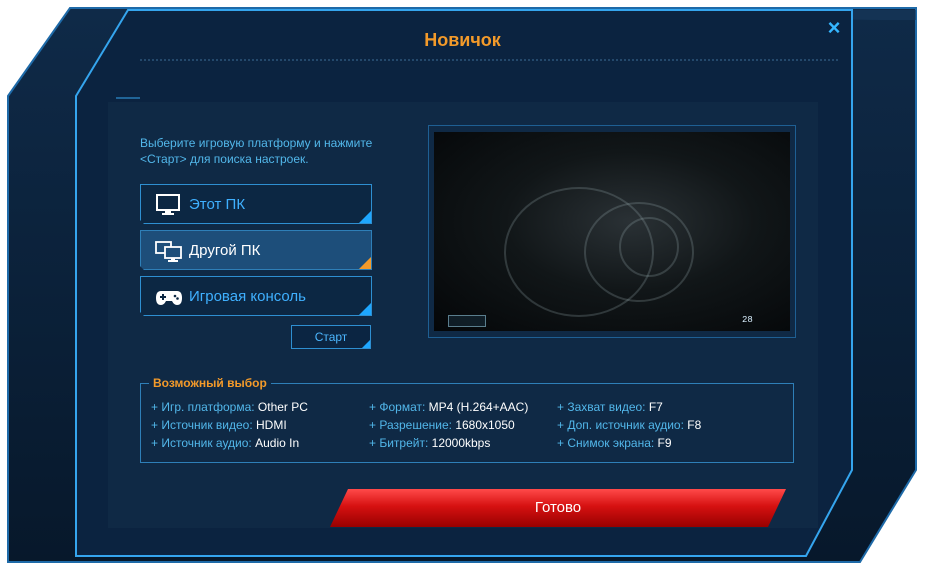 The height and width of the screenshot is (570, 925). Describe the element at coordinates (747, 320) in the screenshot. I see `hud-ammo-counter: 28` at that location.